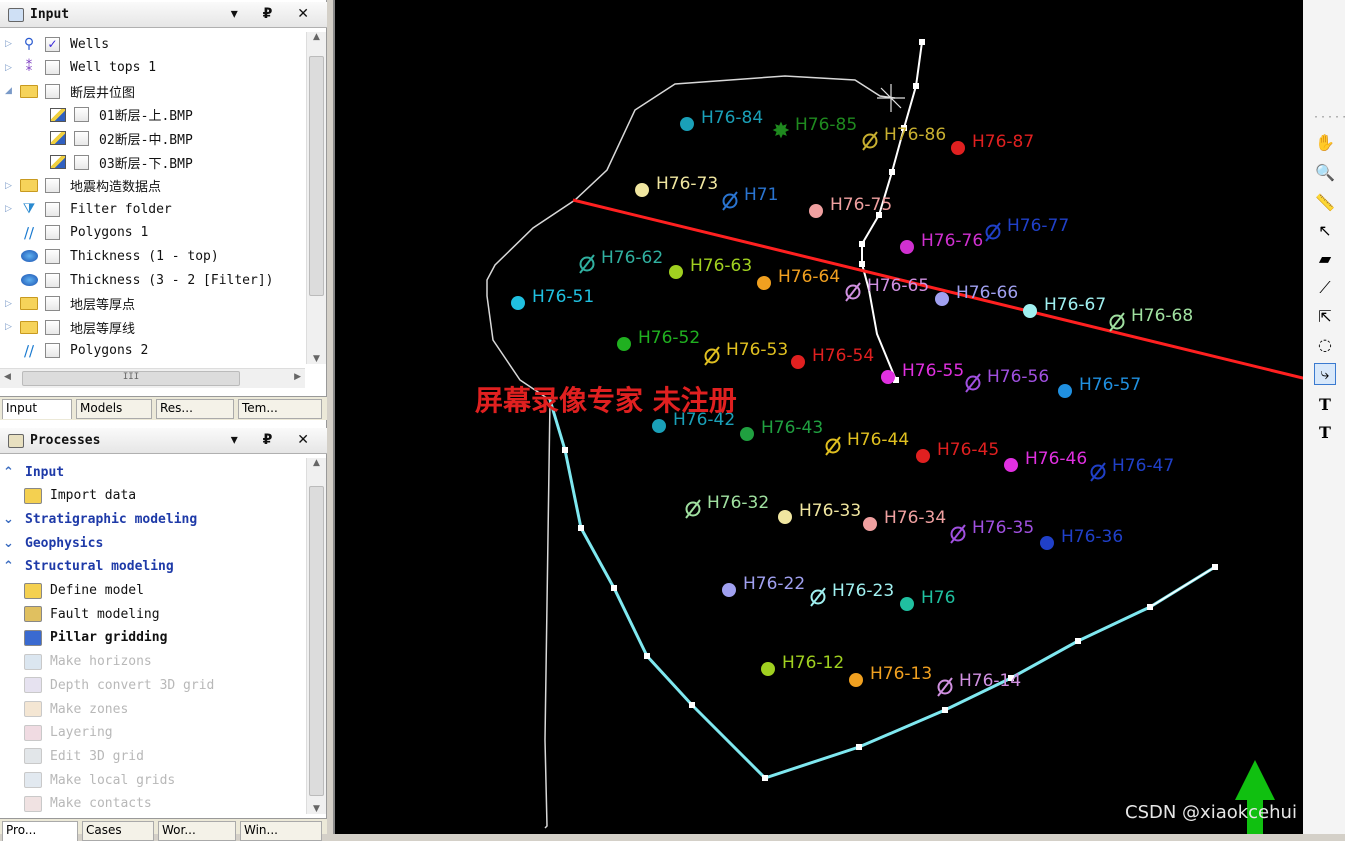 The width and height of the screenshot is (1345, 841). I want to click on well-marker: H76-23, so click(852, 594).